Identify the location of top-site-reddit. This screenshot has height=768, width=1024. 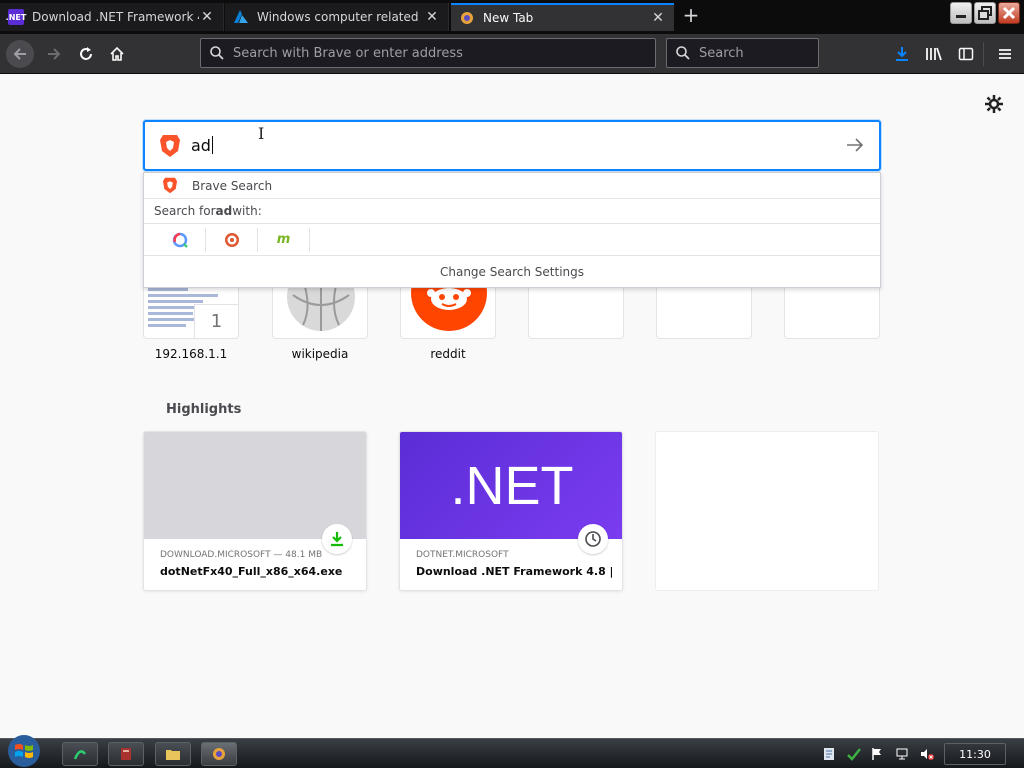
(448, 312).